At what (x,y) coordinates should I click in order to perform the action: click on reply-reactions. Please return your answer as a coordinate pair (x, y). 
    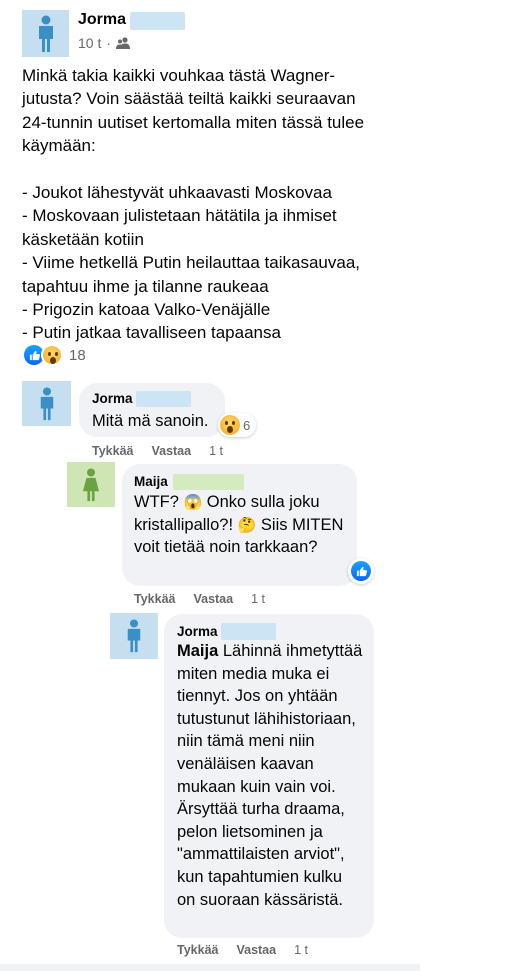
    Looking at the image, I should click on (361, 571).